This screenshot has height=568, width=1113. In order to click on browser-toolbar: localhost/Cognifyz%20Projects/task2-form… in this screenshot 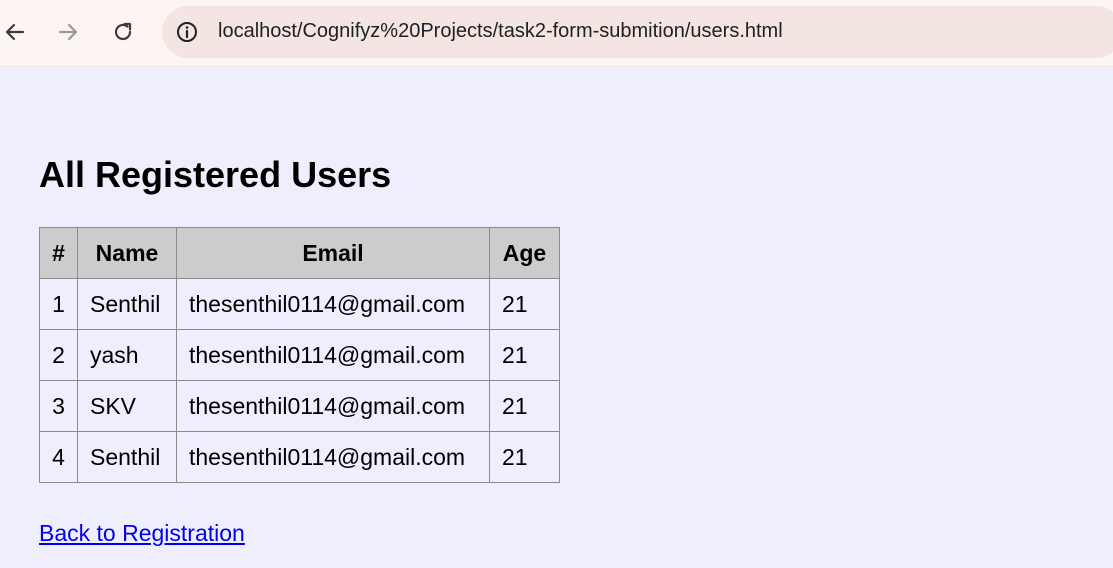, I will do `click(556, 33)`.